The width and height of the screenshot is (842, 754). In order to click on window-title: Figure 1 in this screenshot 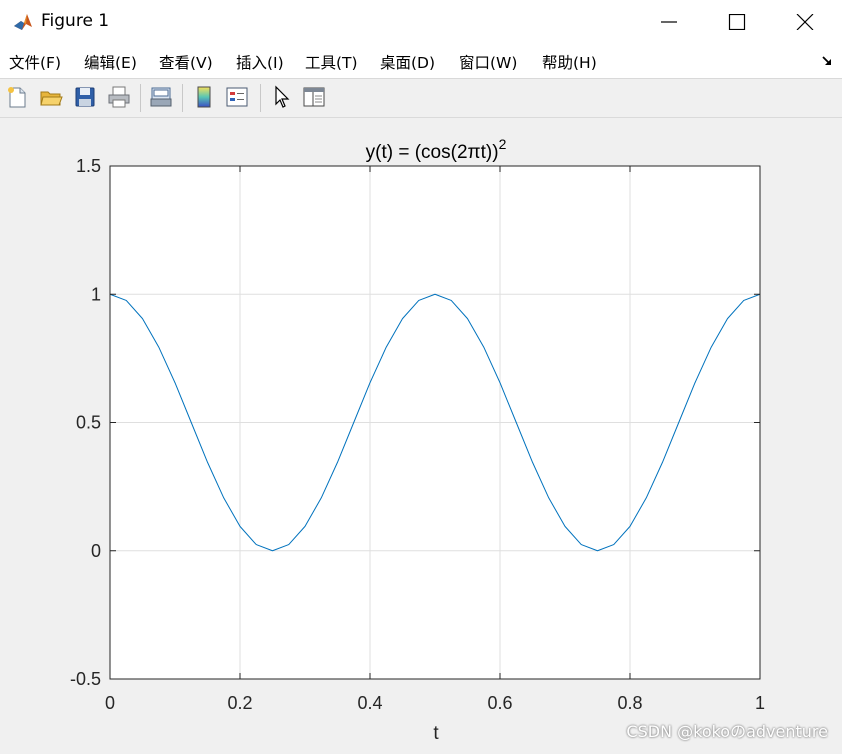, I will do `click(75, 21)`.